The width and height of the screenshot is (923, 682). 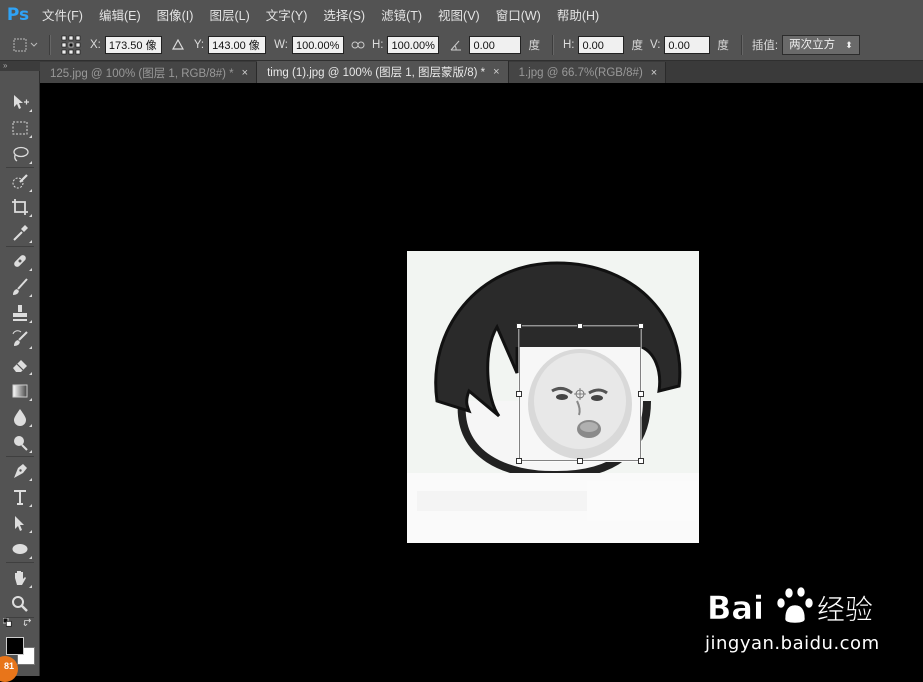 I want to click on tools-panel, so click(x=20, y=373).